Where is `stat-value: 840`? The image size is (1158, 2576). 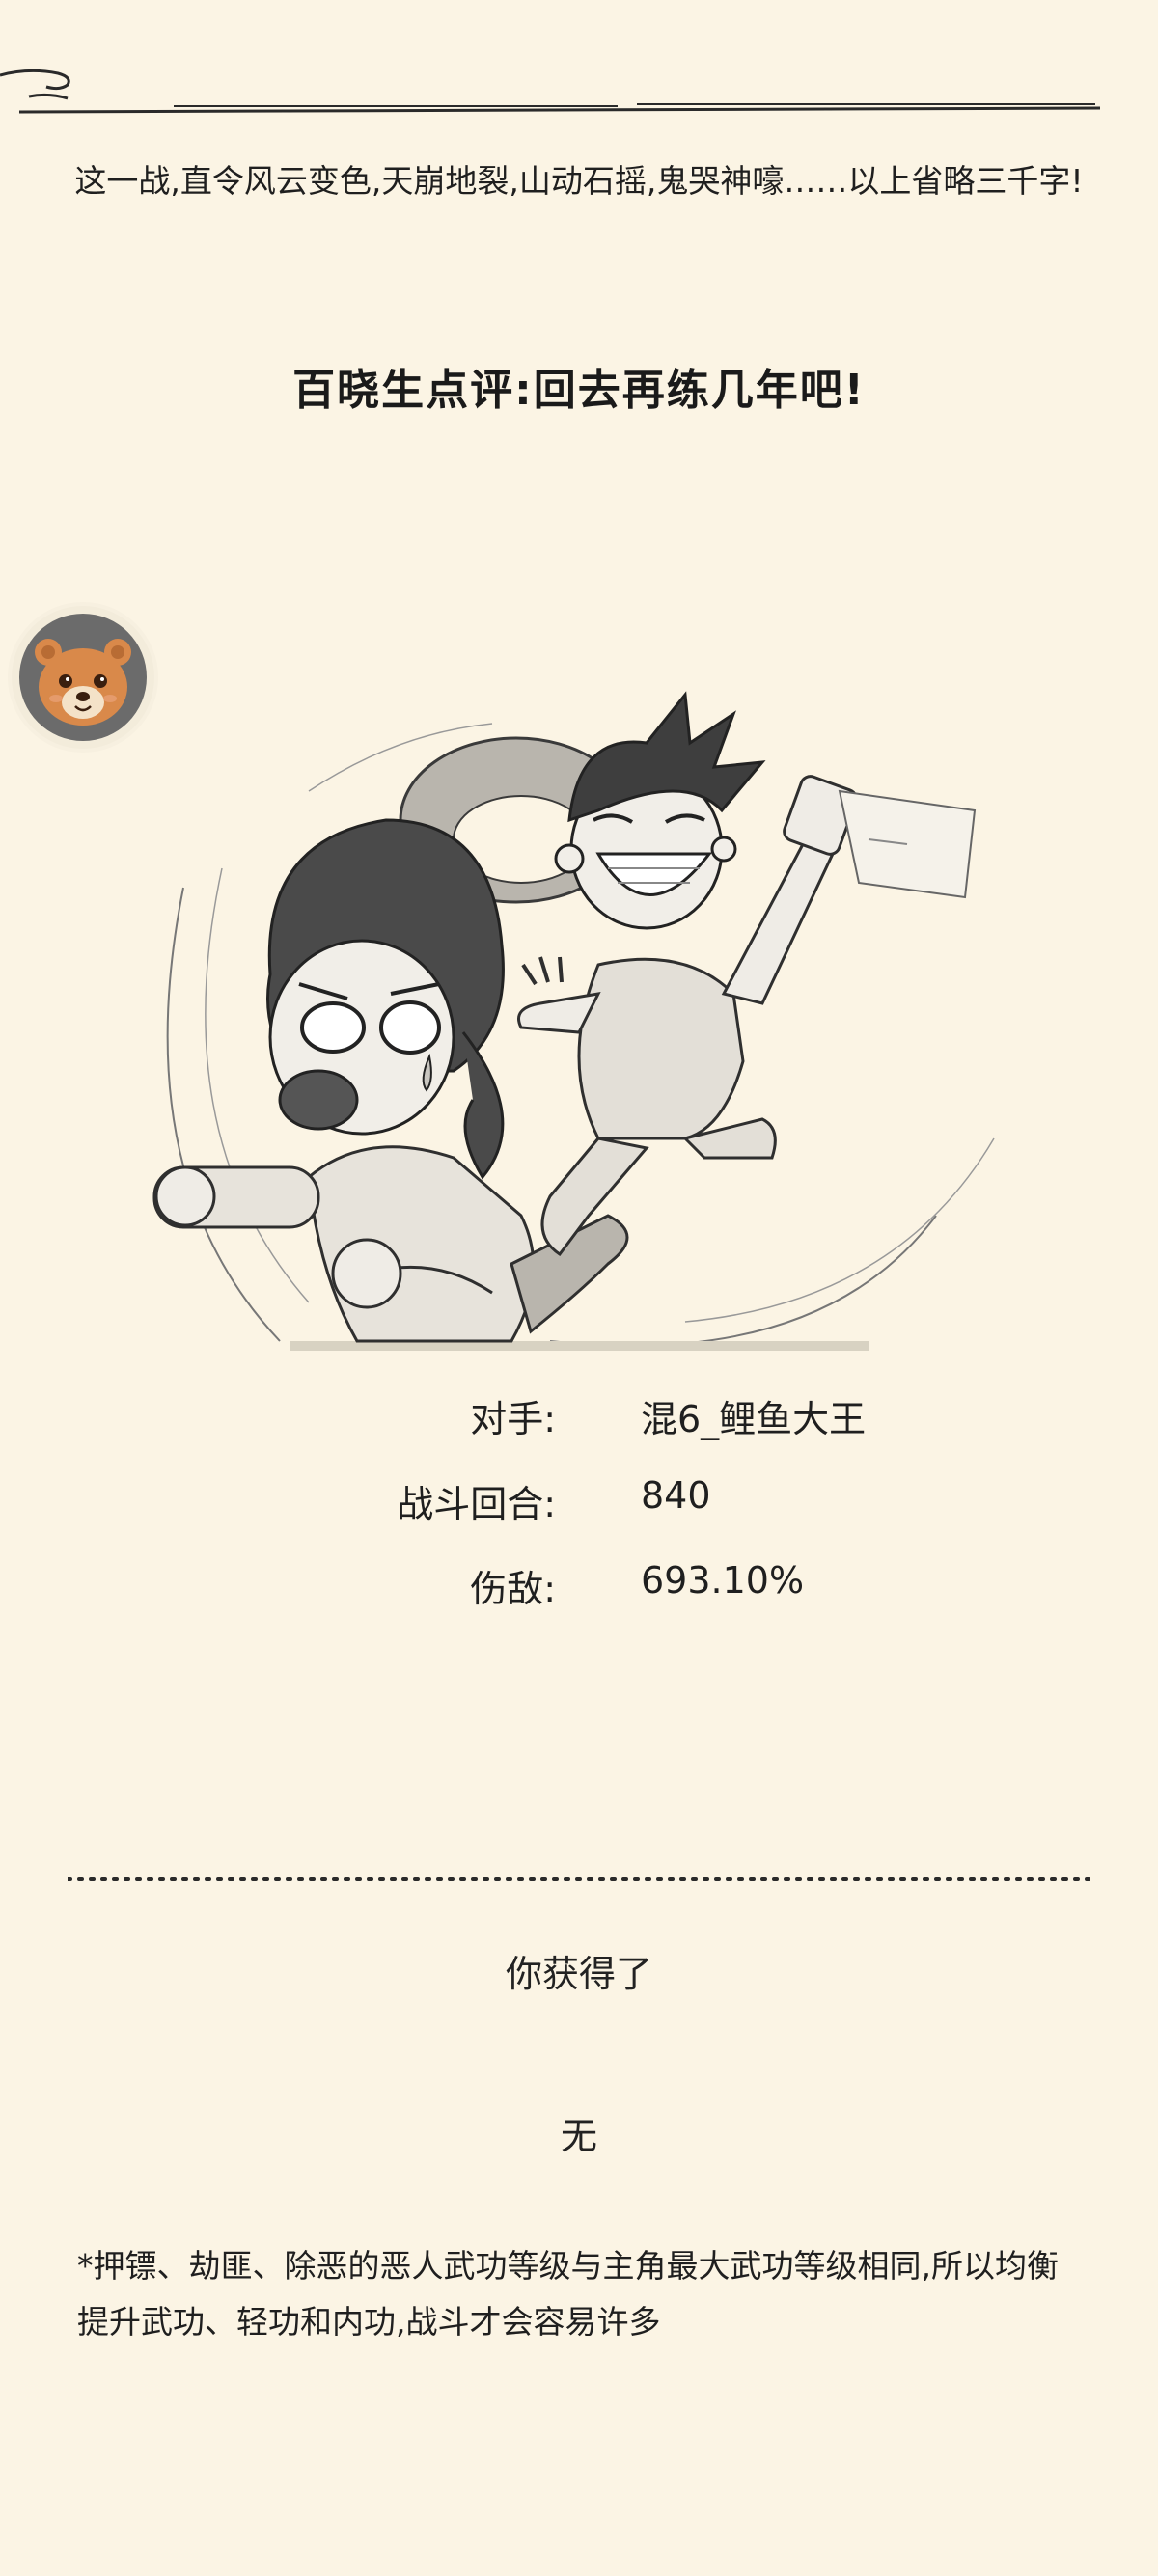 stat-value: 840 is located at coordinates (676, 1495).